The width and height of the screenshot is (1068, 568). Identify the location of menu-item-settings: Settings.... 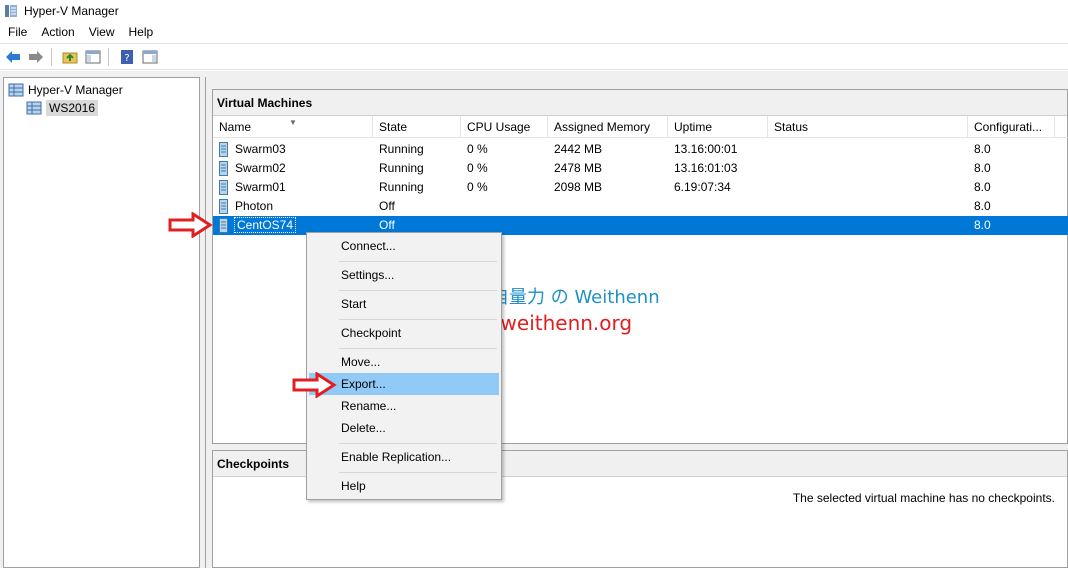
(404, 275).